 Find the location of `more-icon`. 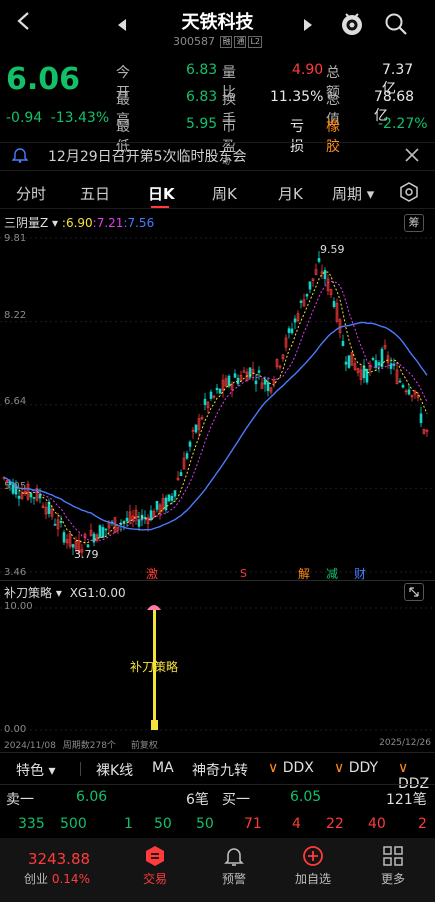

more-icon is located at coordinates (393, 856).